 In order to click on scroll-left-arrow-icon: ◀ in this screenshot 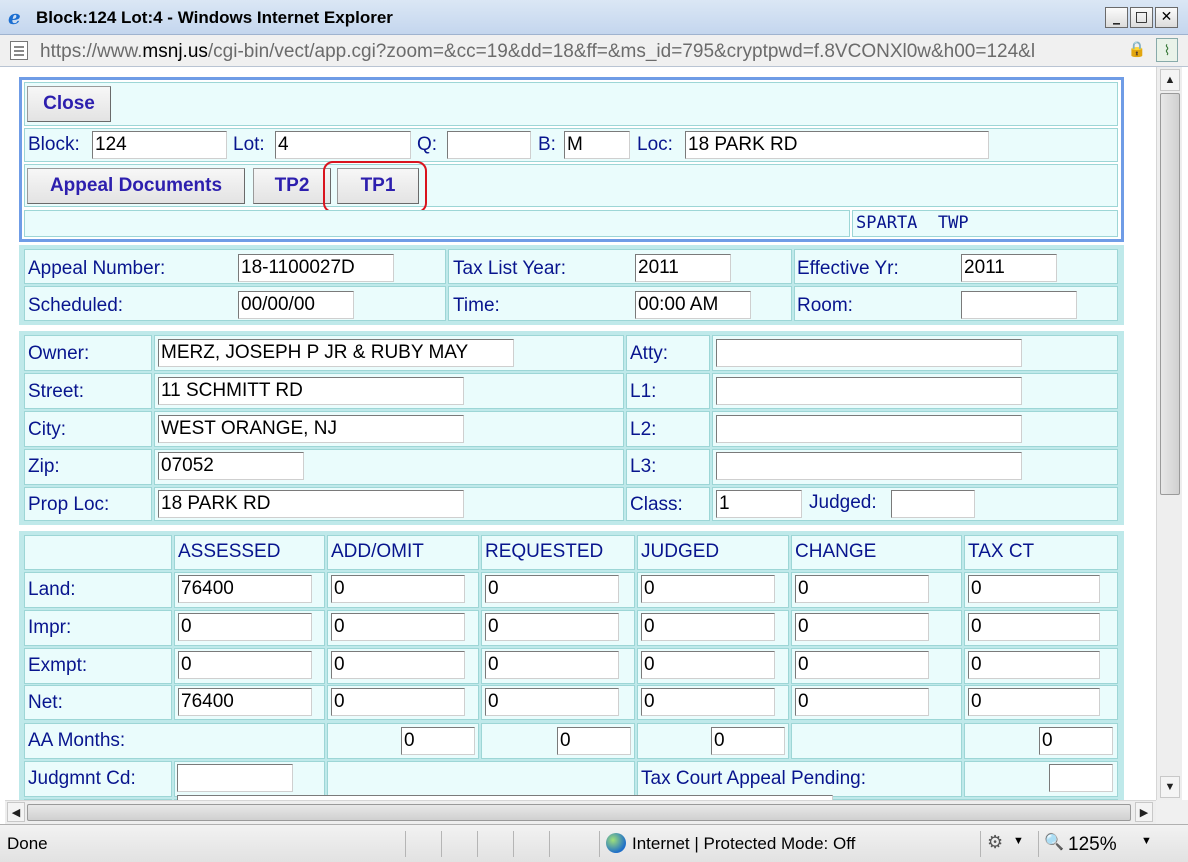, I will do `click(16, 812)`.